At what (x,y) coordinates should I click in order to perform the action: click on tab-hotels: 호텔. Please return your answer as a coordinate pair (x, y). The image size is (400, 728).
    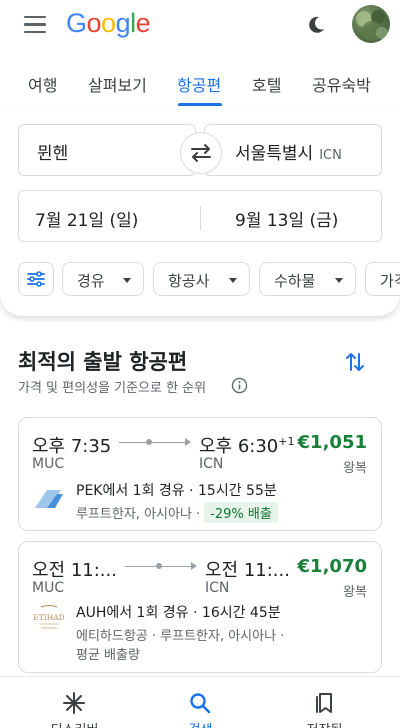
    Looking at the image, I should click on (266, 84).